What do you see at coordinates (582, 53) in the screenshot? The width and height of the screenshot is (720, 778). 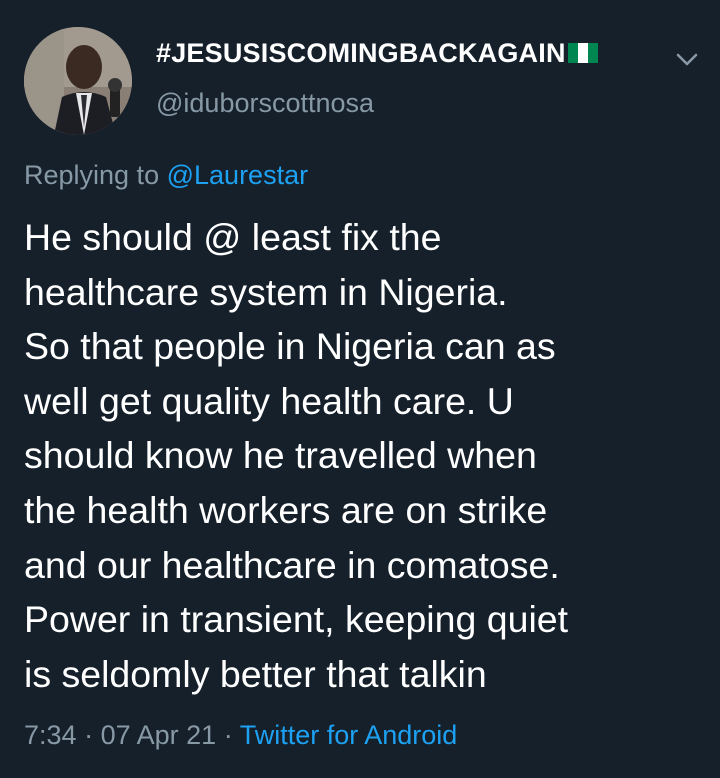 I see `nigeria-flag-icon` at bounding box center [582, 53].